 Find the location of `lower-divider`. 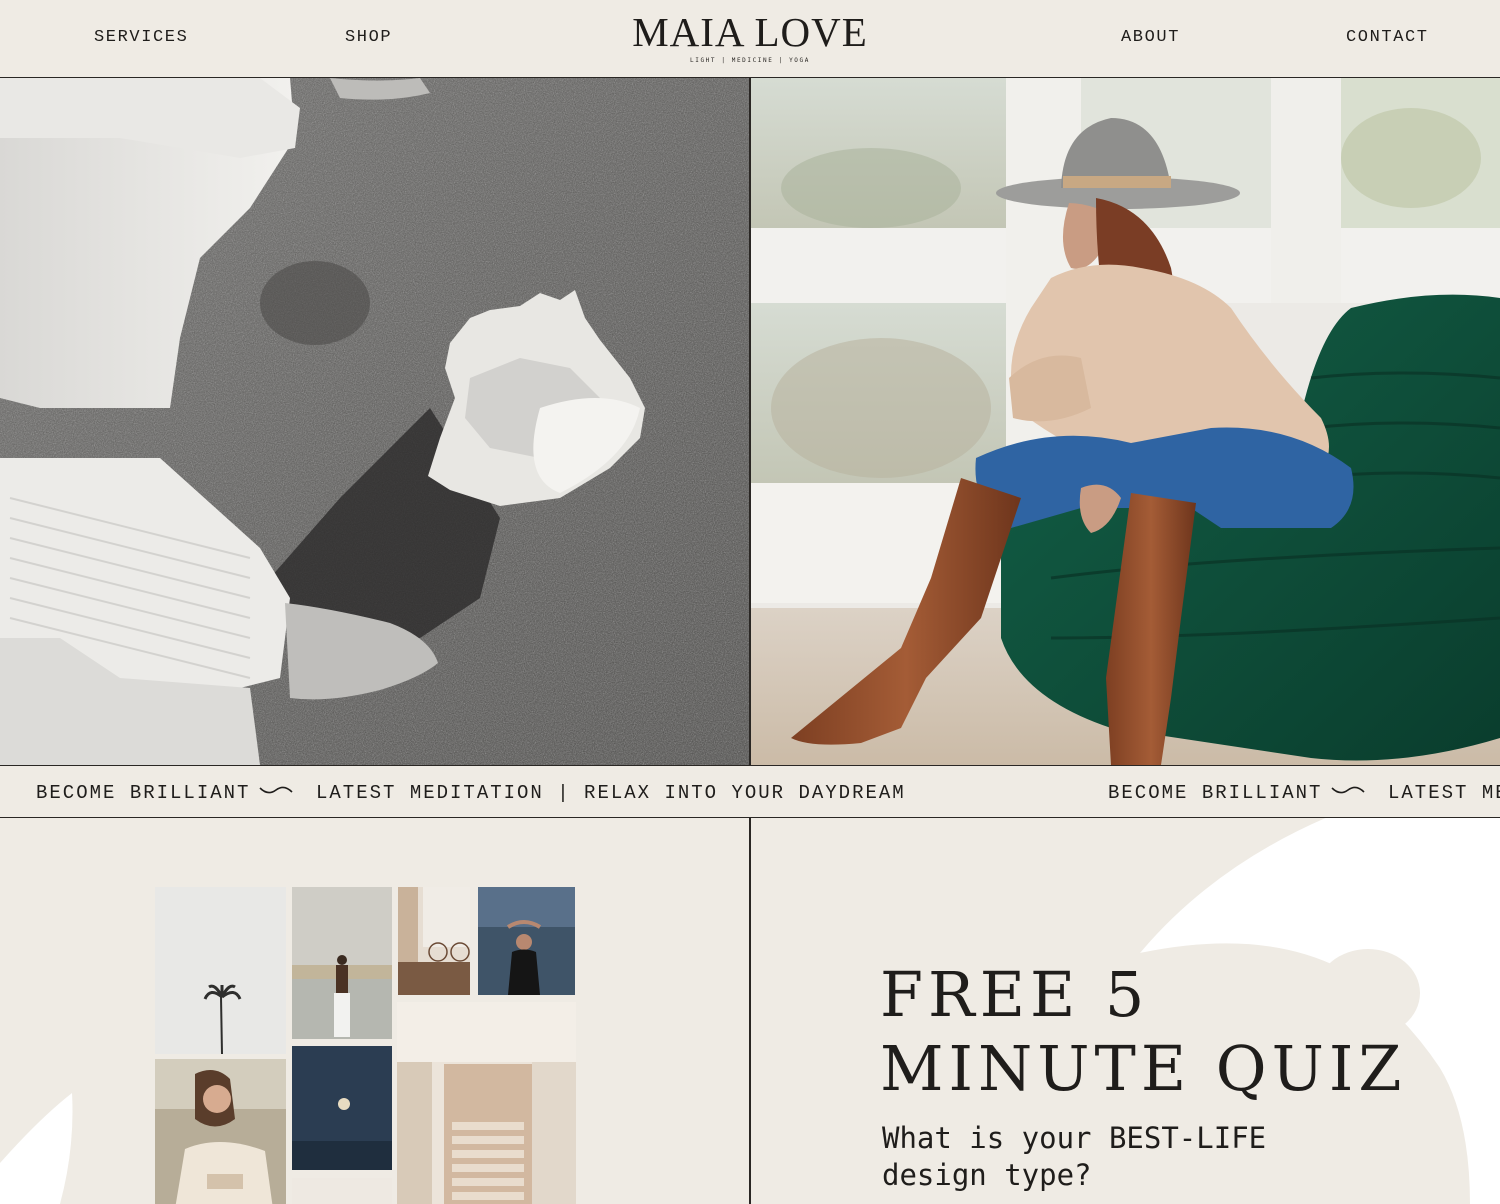

lower-divider is located at coordinates (750, 1011).